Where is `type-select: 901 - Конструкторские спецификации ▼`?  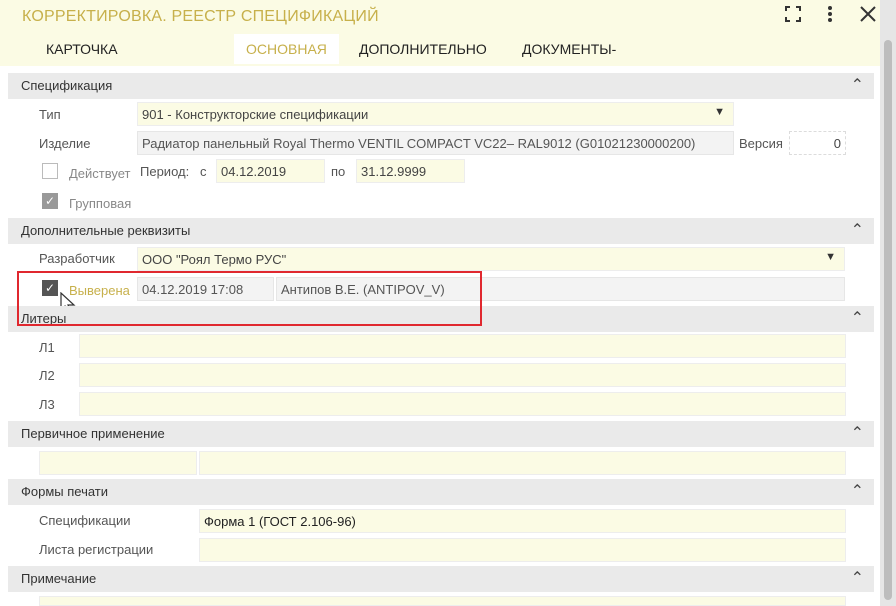
type-select: 901 - Конструкторские спецификации ▼ is located at coordinates (435, 114).